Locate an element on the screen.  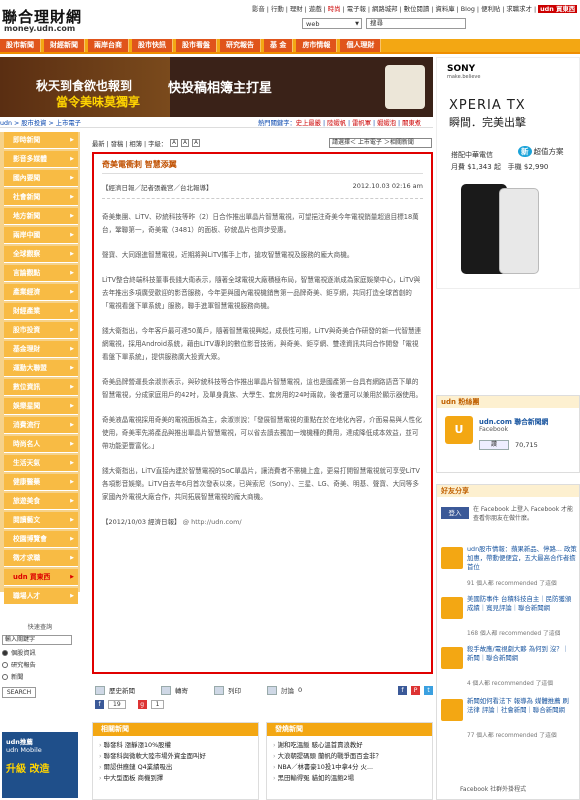
sidebar-item: 時尚名人 is located at coordinates (41, 444).